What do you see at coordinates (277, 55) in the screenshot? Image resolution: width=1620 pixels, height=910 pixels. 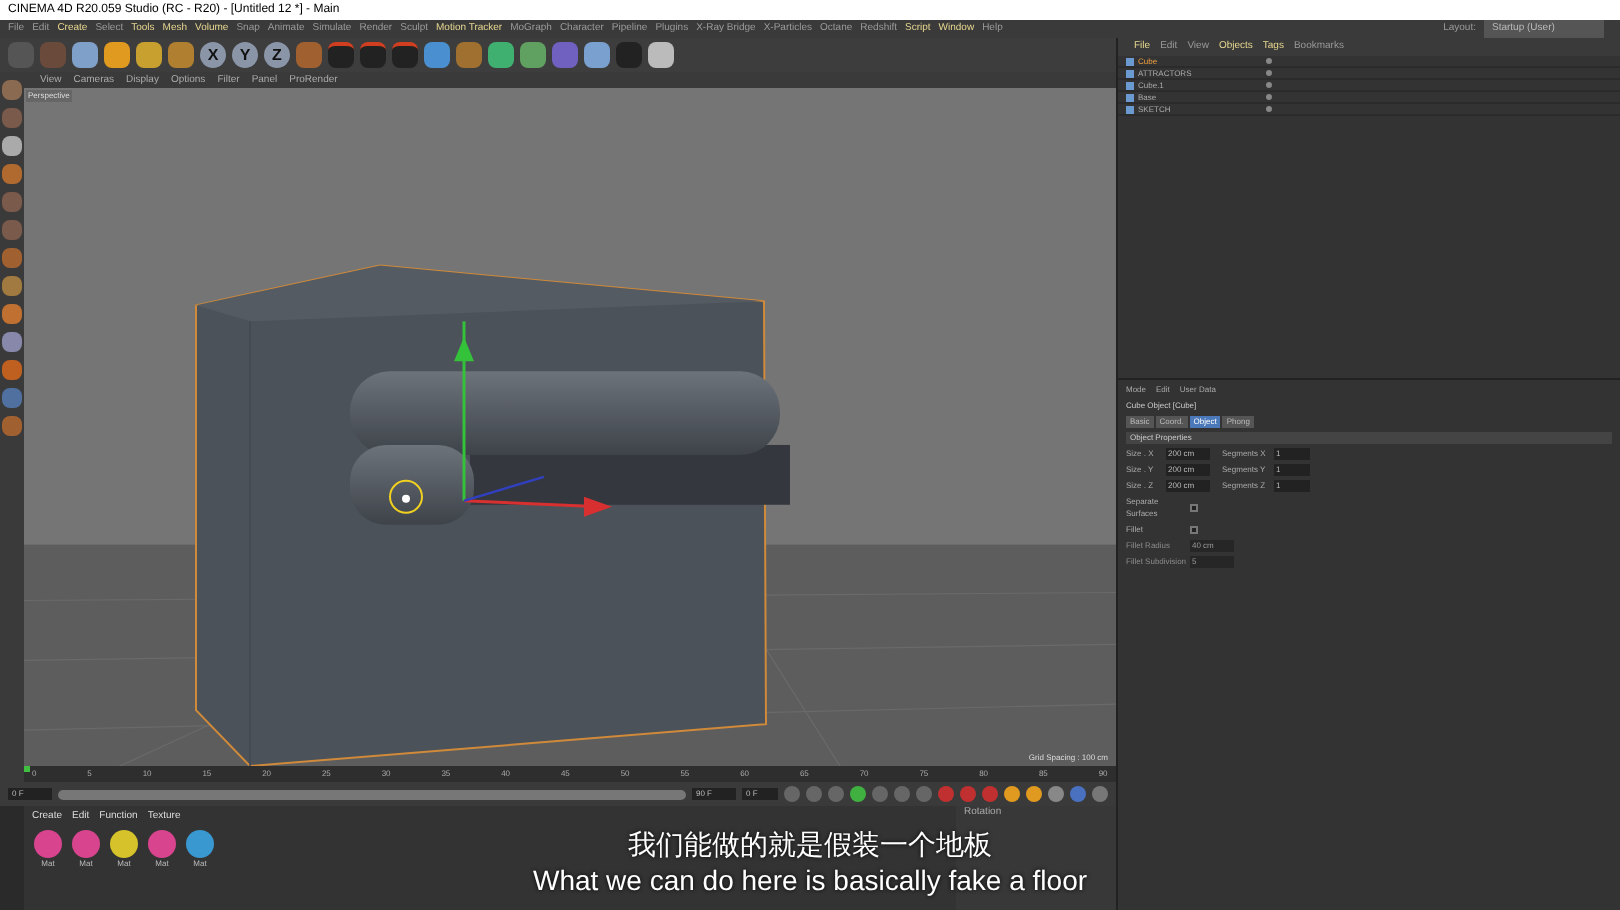 I see `axis-button: Z` at bounding box center [277, 55].